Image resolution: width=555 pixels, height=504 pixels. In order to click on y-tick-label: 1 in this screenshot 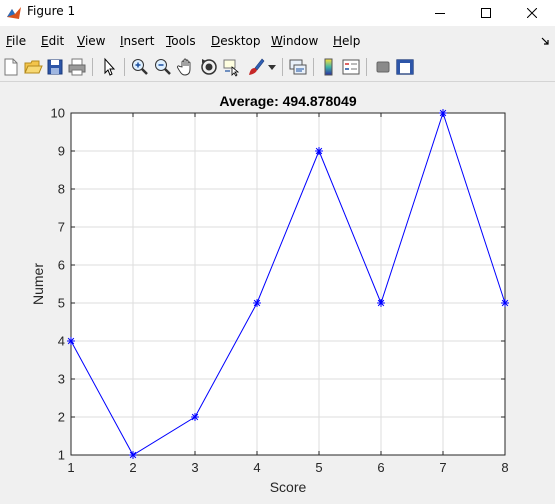, I will do `click(61, 455)`.